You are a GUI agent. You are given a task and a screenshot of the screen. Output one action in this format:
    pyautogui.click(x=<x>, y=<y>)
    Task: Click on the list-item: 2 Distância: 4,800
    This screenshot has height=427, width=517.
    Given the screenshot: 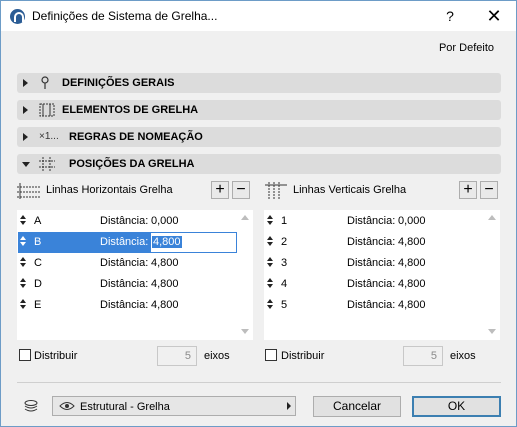 What is the action you would take?
    pyautogui.click(x=375, y=242)
    